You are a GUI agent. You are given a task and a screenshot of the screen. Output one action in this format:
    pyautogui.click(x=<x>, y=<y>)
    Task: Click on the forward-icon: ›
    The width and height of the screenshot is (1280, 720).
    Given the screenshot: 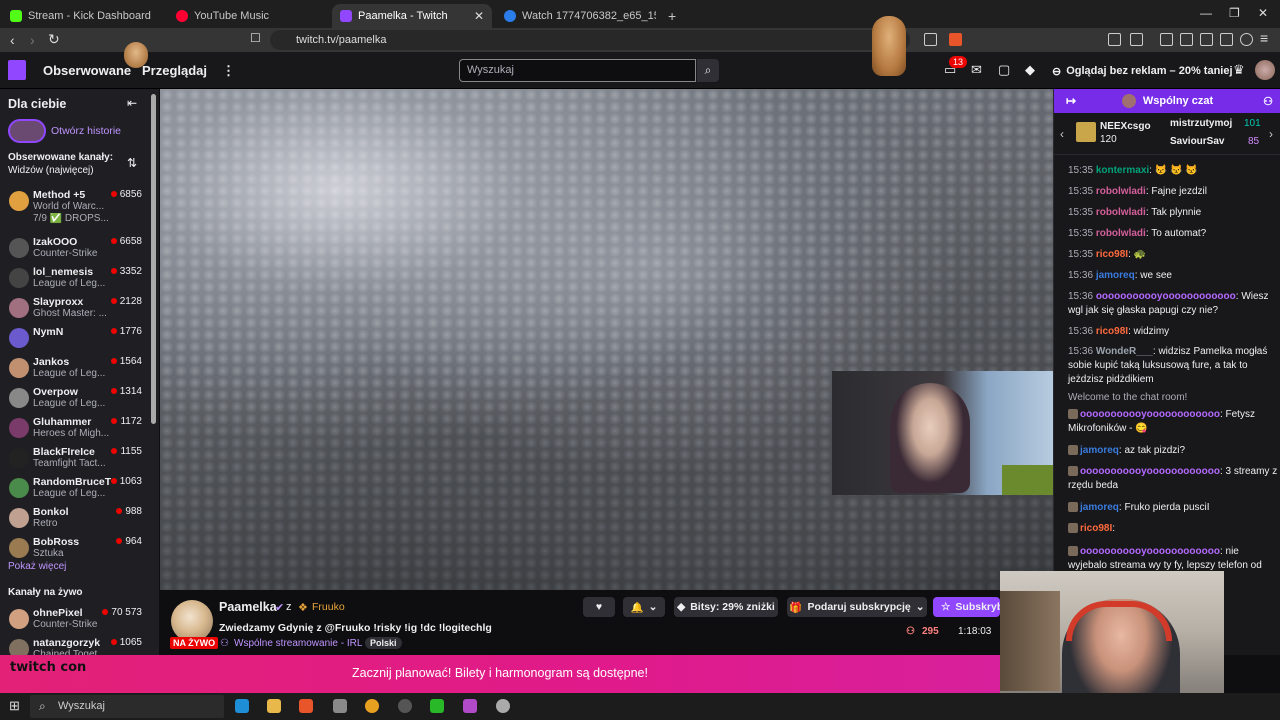 What is the action you would take?
    pyautogui.click(x=32, y=40)
    